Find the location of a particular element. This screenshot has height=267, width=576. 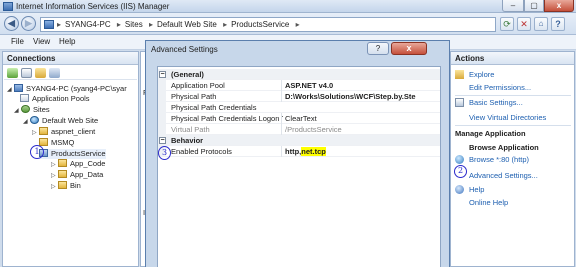

home-icon: ⌂ is located at coordinates (541, 24).